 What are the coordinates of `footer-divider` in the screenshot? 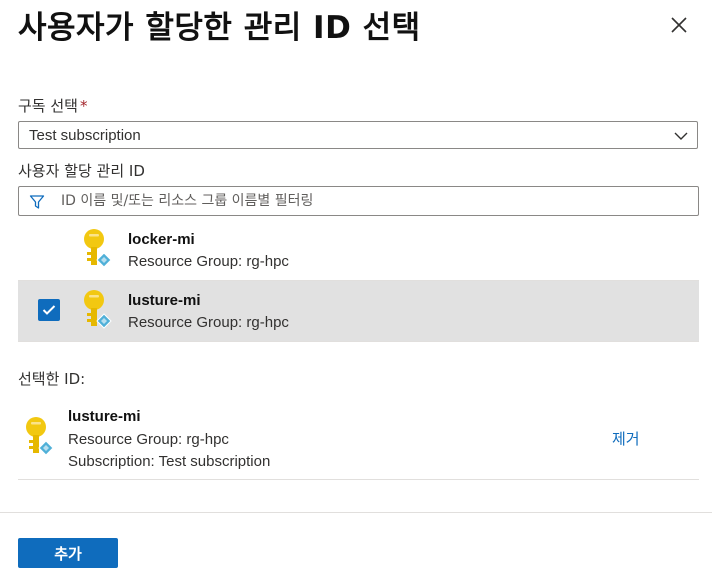 It's located at (356, 512).